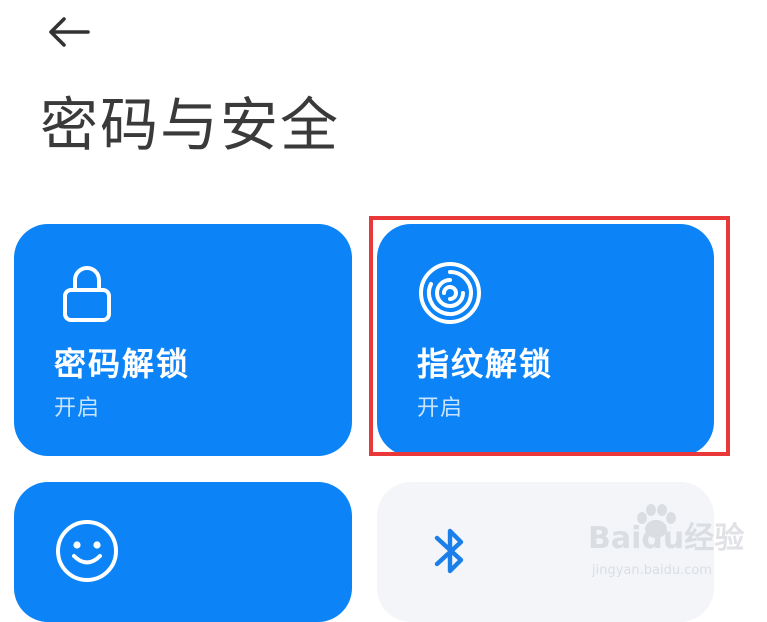  What do you see at coordinates (449, 551) in the screenshot?
I see `bluetooth-icon` at bounding box center [449, 551].